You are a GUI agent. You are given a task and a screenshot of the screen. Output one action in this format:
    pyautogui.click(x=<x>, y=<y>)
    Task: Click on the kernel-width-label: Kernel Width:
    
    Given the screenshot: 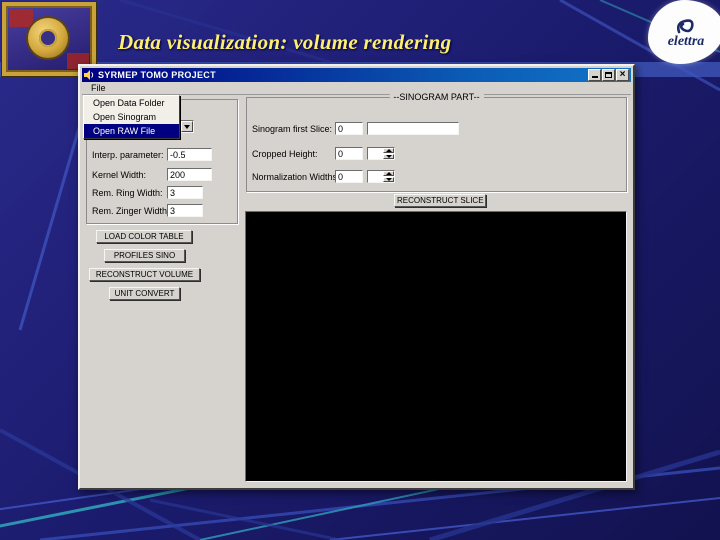 What is the action you would take?
    pyautogui.click(x=119, y=175)
    